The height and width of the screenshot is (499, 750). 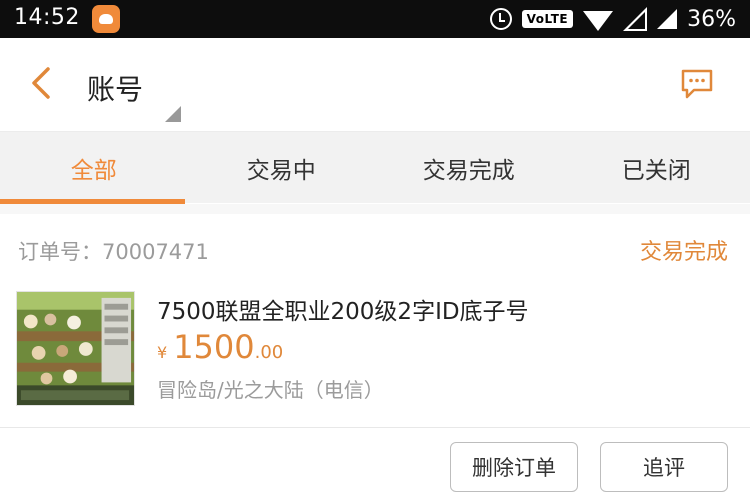 I want to click on volte-badge: VoLTE, so click(x=547, y=19).